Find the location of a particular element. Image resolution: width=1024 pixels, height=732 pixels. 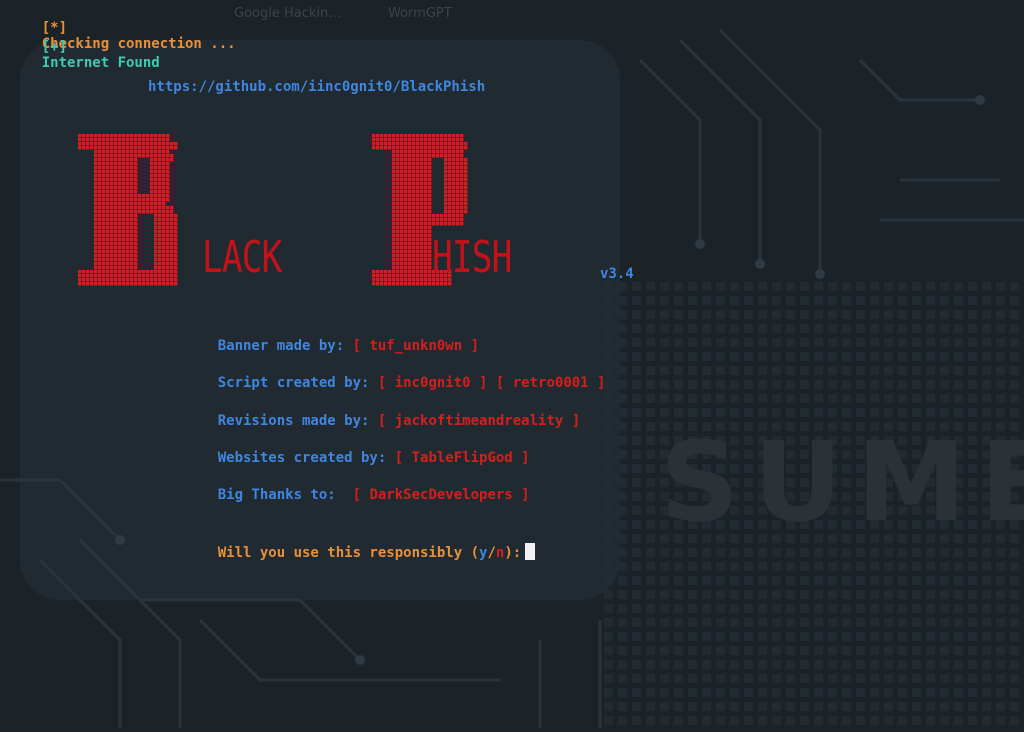

terminal-input-cursor is located at coordinates (530, 551).